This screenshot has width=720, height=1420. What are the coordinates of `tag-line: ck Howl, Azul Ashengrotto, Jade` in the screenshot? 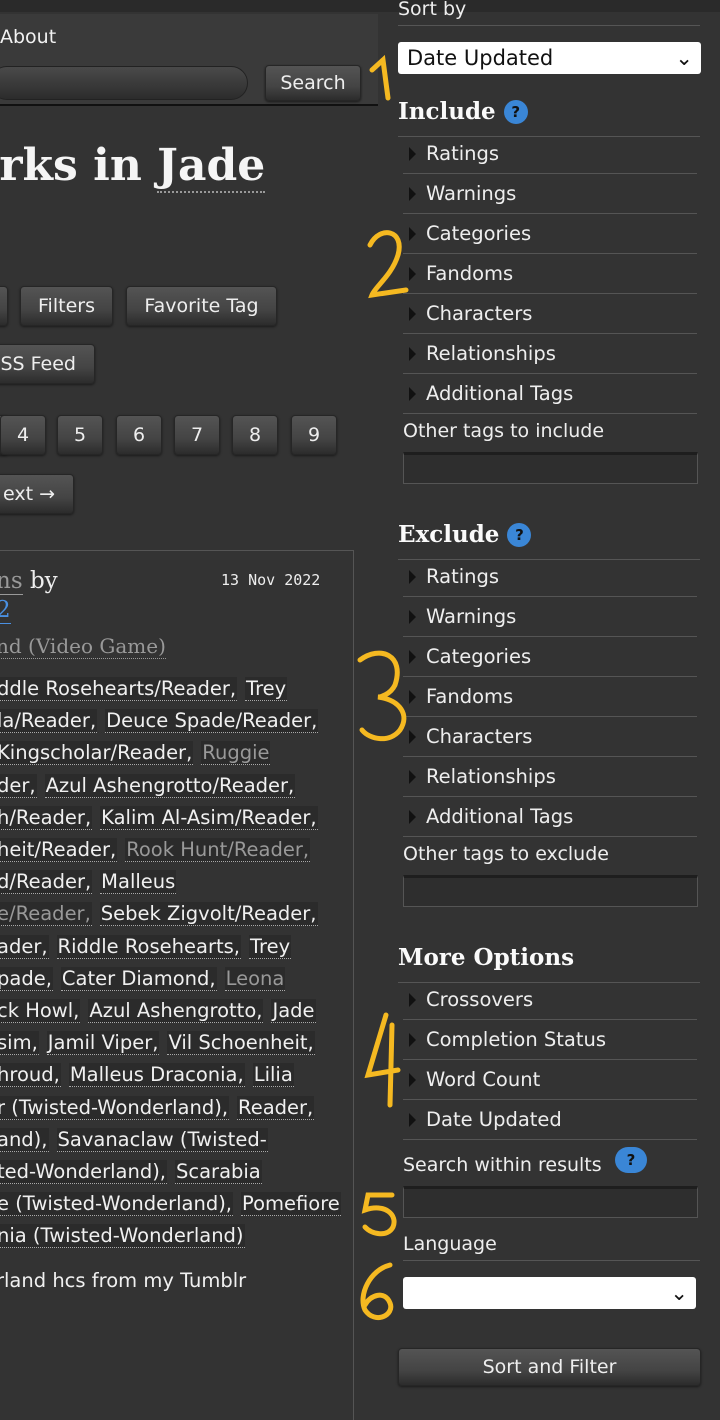 It's located at (158, 1012).